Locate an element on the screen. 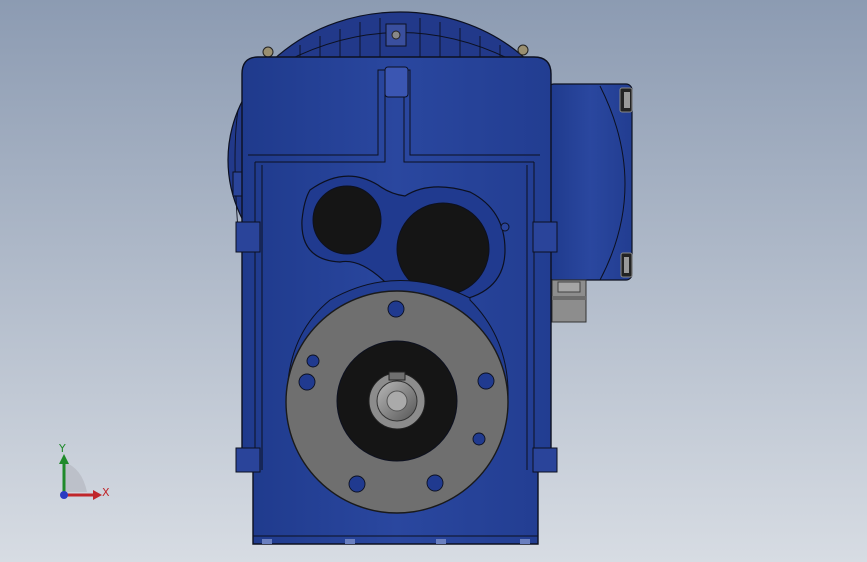 The height and width of the screenshot is (562, 867). triad-plane-icon is located at coordinates (75, 477).